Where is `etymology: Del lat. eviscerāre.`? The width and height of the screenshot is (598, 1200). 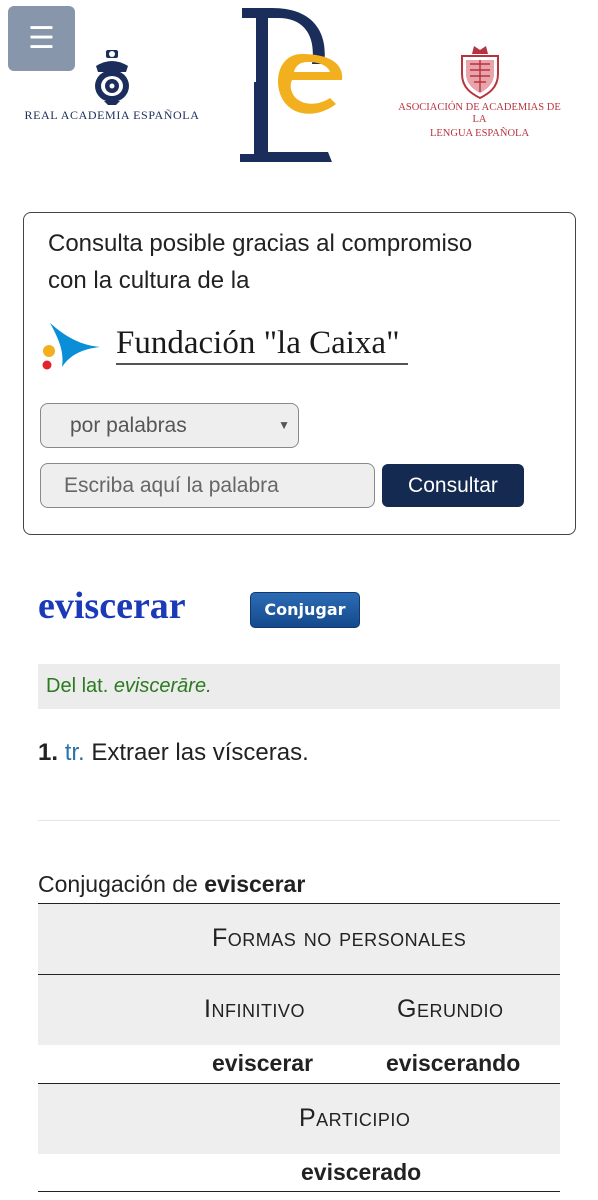 etymology: Del lat. eviscerāre. is located at coordinates (299, 686).